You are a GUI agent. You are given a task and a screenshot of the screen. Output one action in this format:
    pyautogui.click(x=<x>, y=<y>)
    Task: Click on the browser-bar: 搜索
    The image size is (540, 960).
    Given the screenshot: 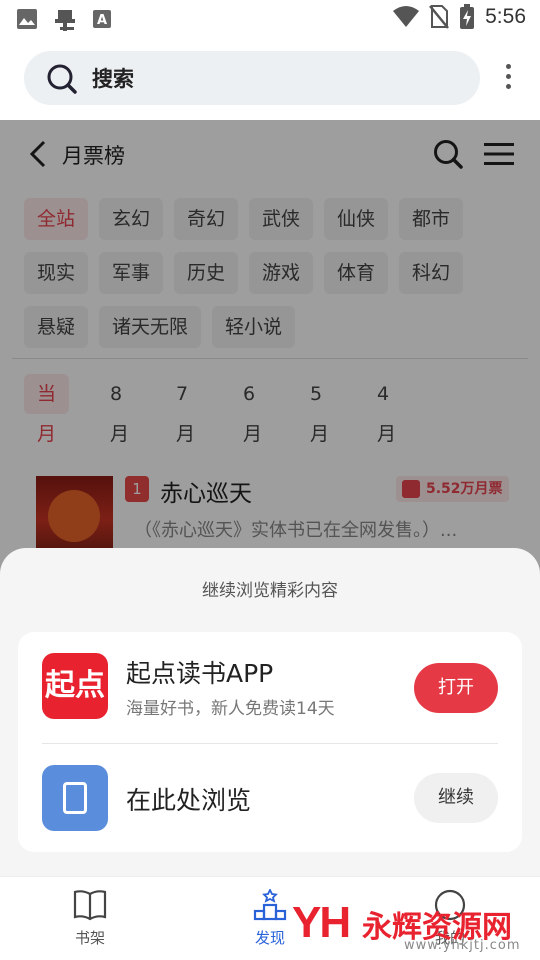 What is the action you would take?
    pyautogui.click(x=270, y=78)
    